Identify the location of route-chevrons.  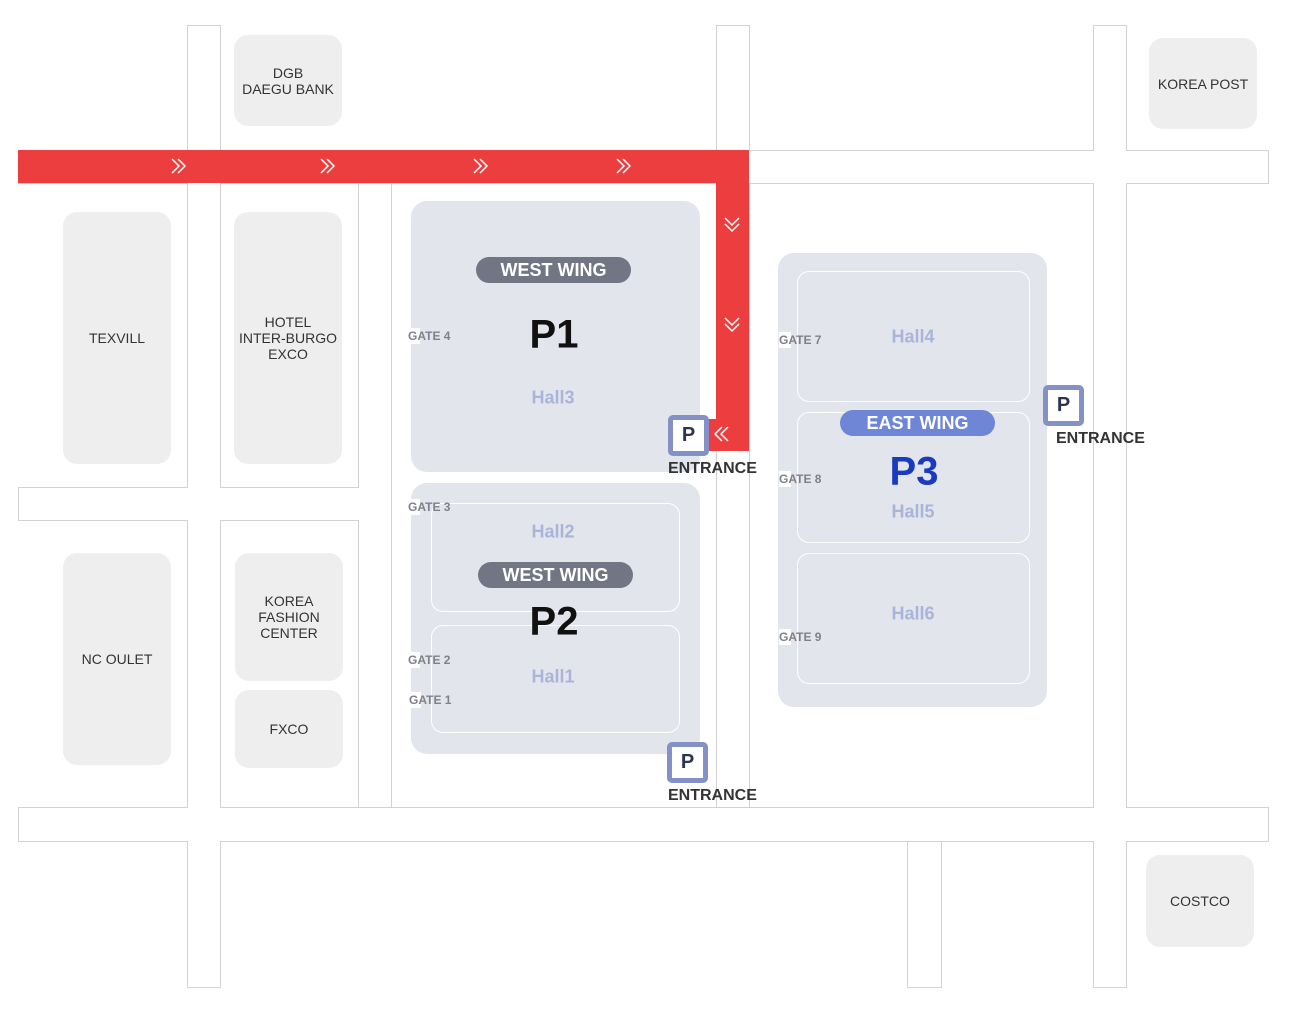
(455, 300).